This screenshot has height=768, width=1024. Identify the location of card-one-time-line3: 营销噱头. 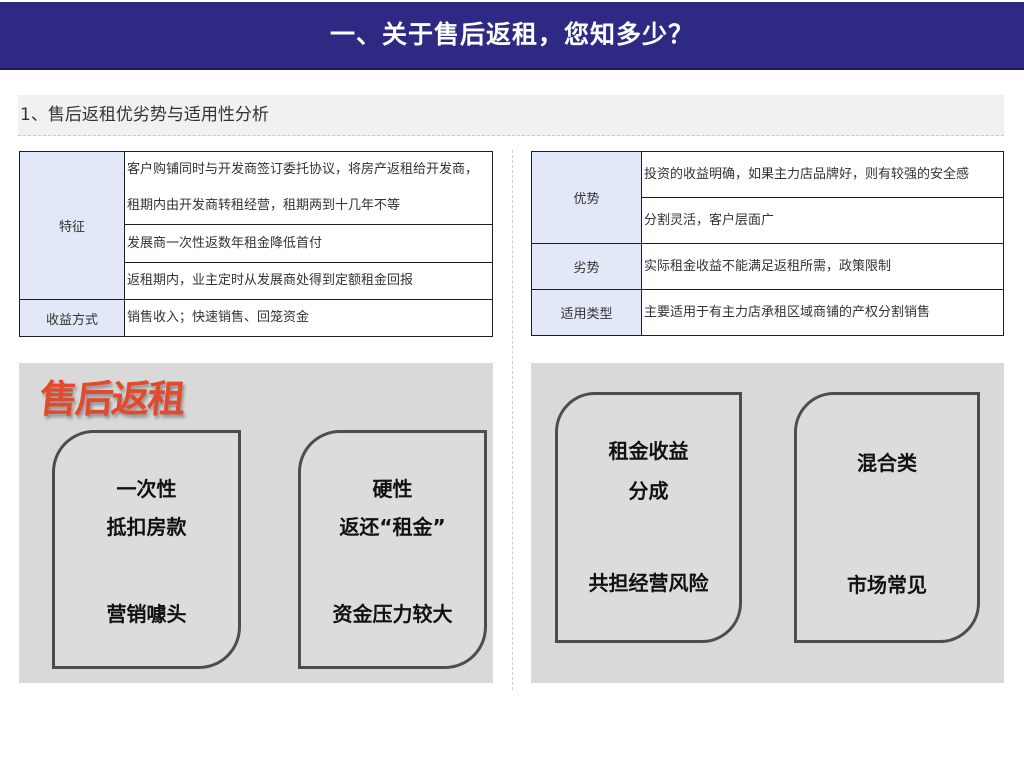
(146, 614).